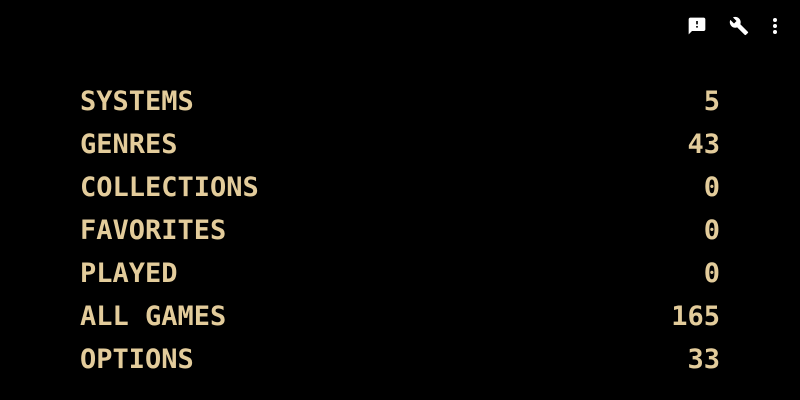 This screenshot has width=800, height=400. What do you see at coordinates (695, 316) in the screenshot?
I see `menu-item-count: 165` at bounding box center [695, 316].